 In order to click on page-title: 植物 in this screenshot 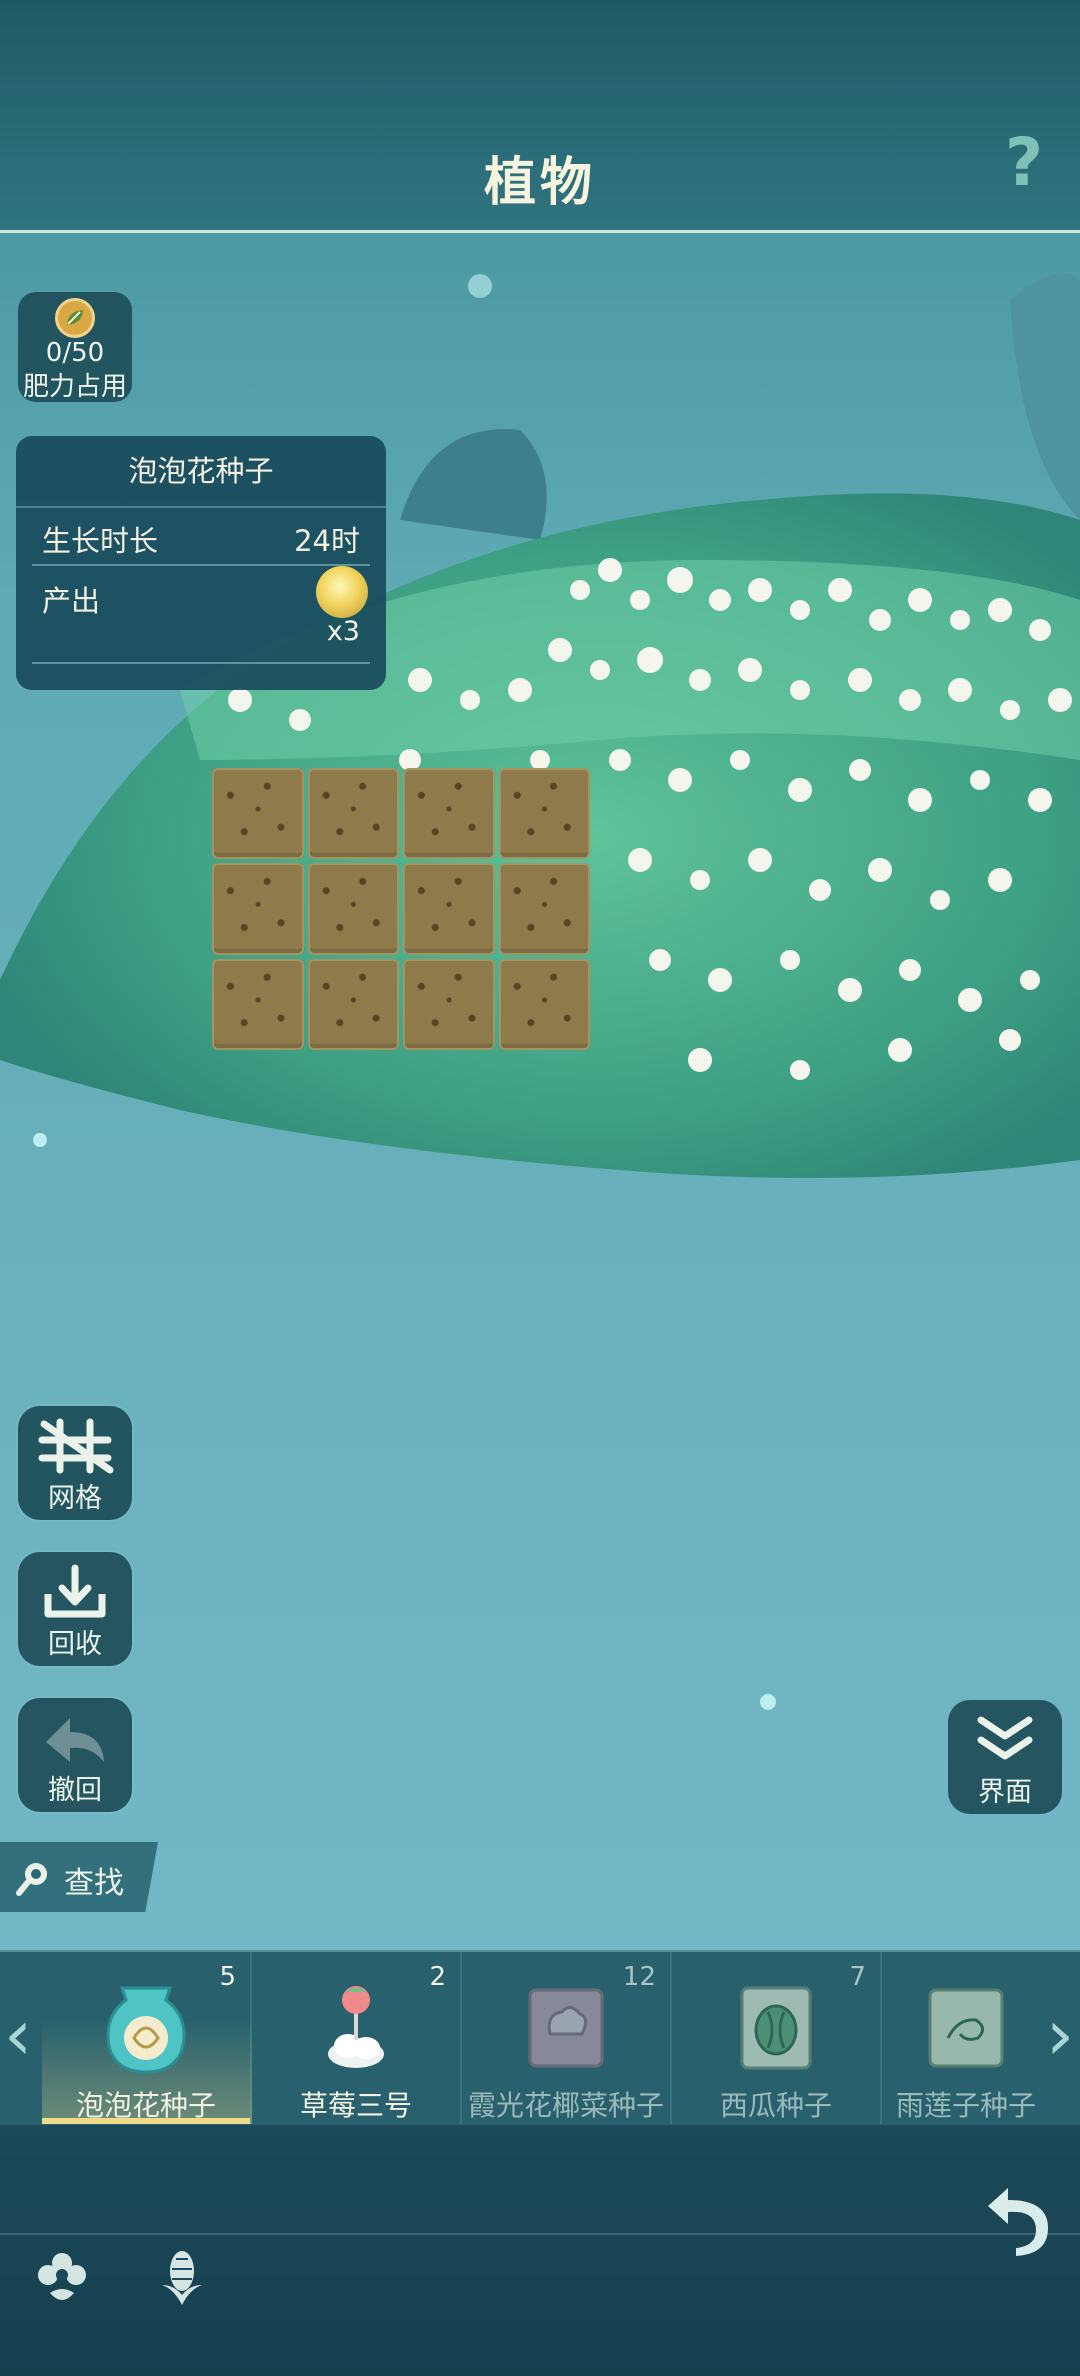, I will do `click(539, 183)`.